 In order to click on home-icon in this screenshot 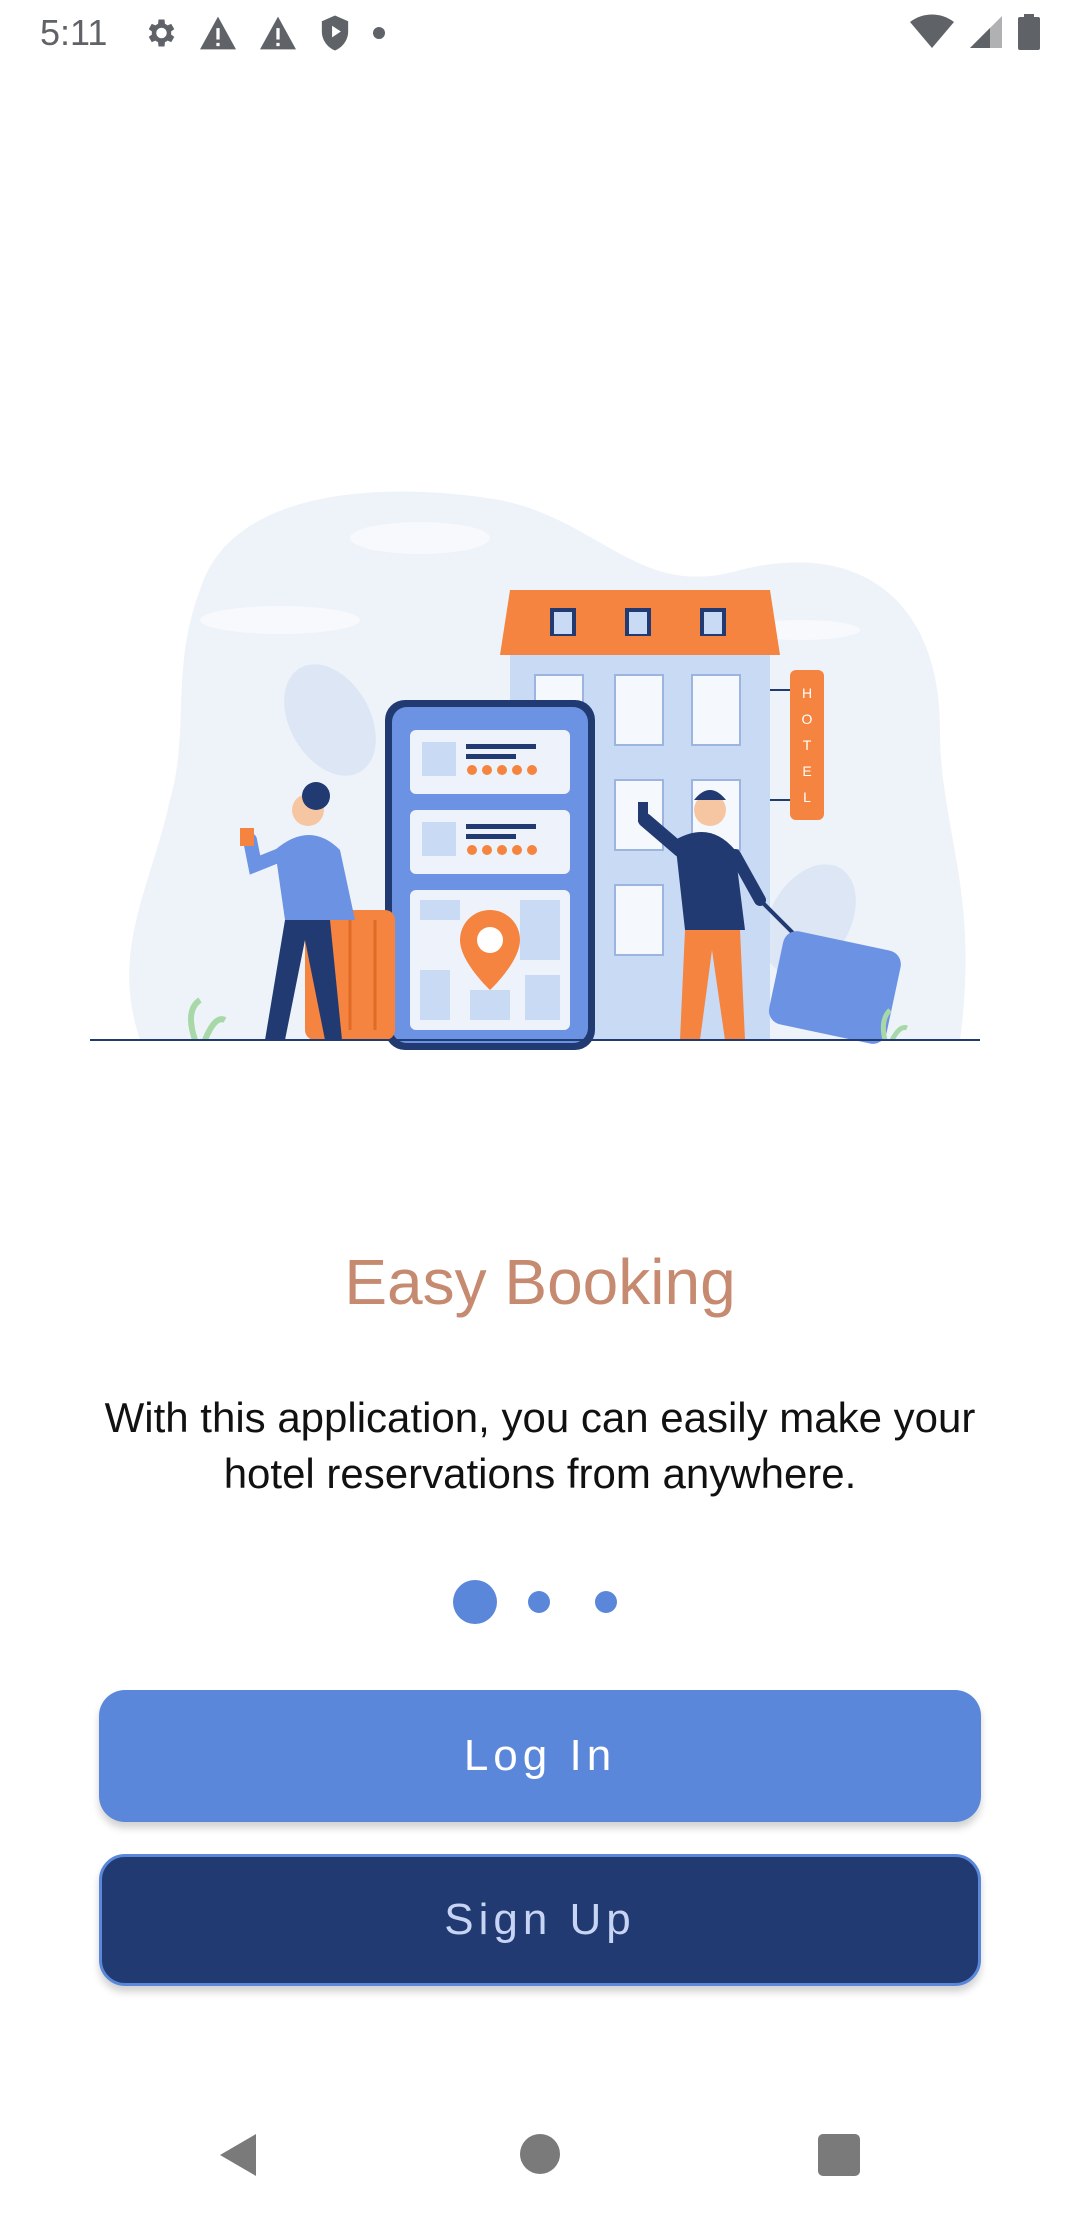, I will do `click(540, 2154)`.